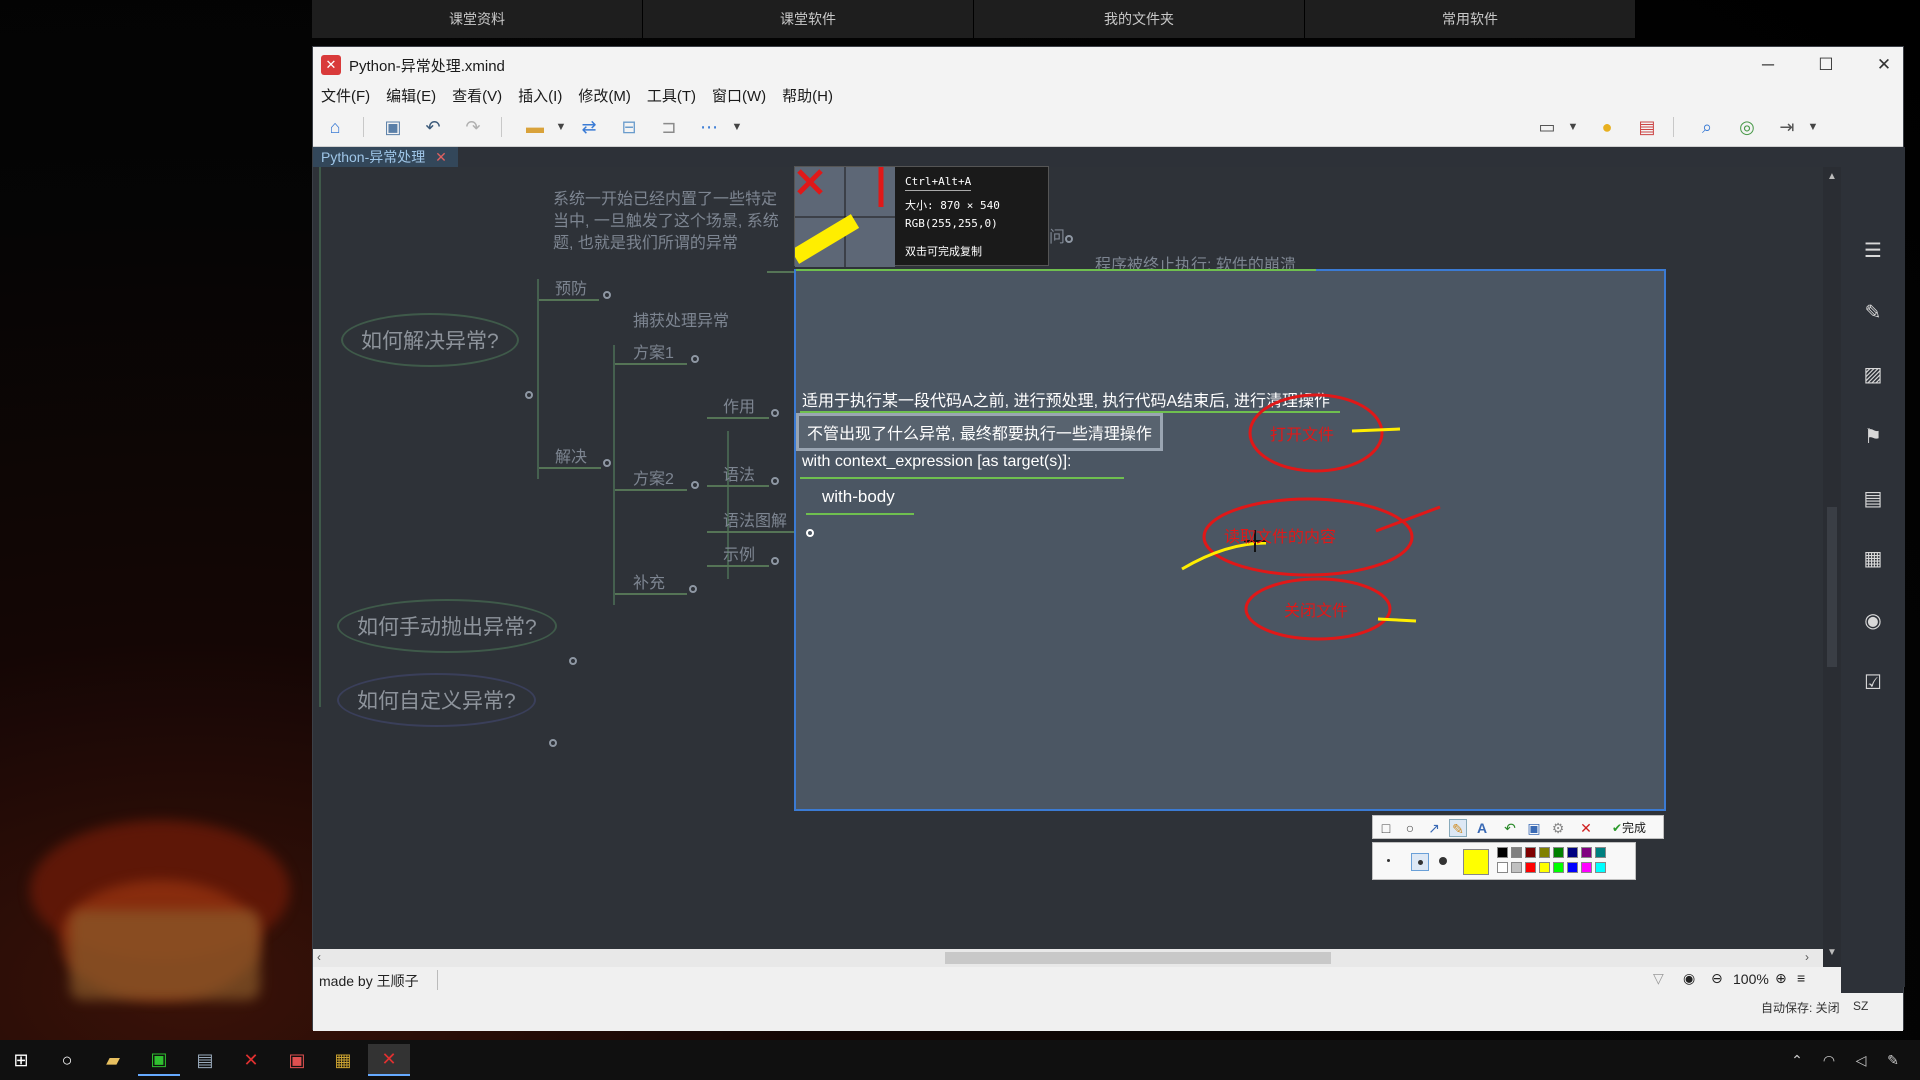  Describe the element at coordinates (477, 19) in the screenshot. I see `top-tab-course-materials: 课堂资料` at that location.